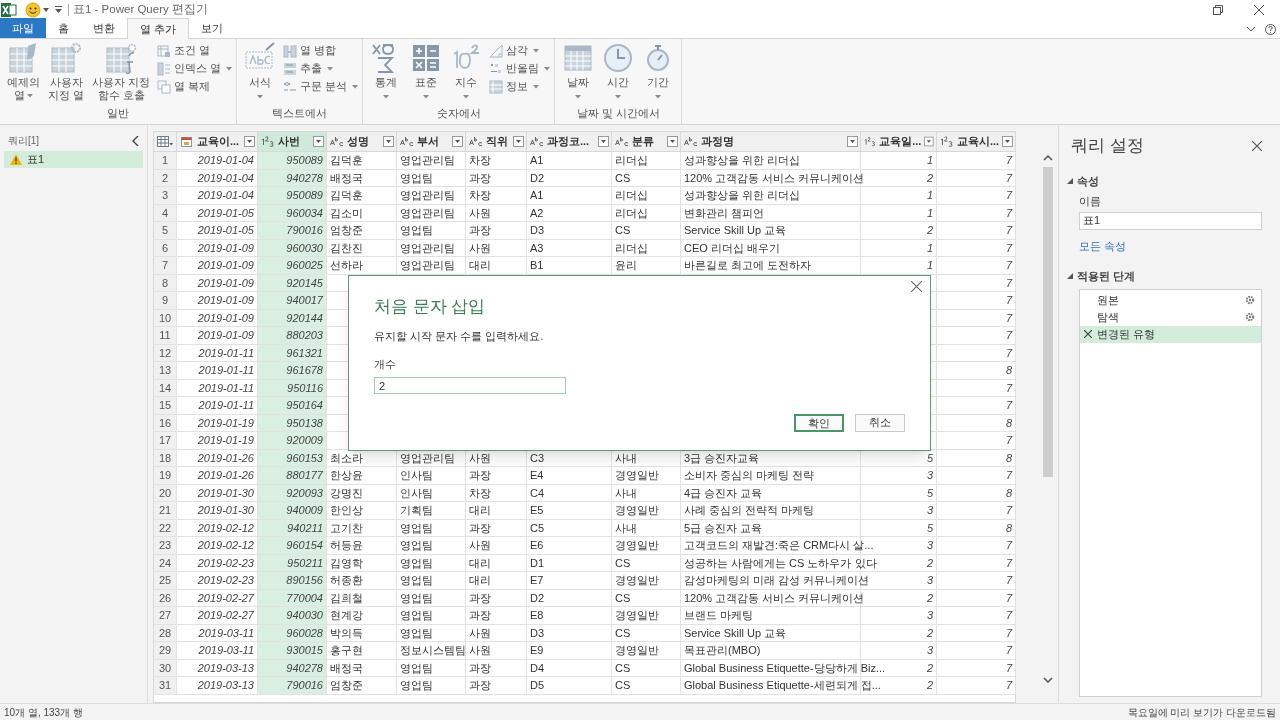 The height and width of the screenshot is (720, 1280). Describe the element at coordinates (321, 86) in the screenshot. I see `ribbon-button: 구문 분석` at that location.